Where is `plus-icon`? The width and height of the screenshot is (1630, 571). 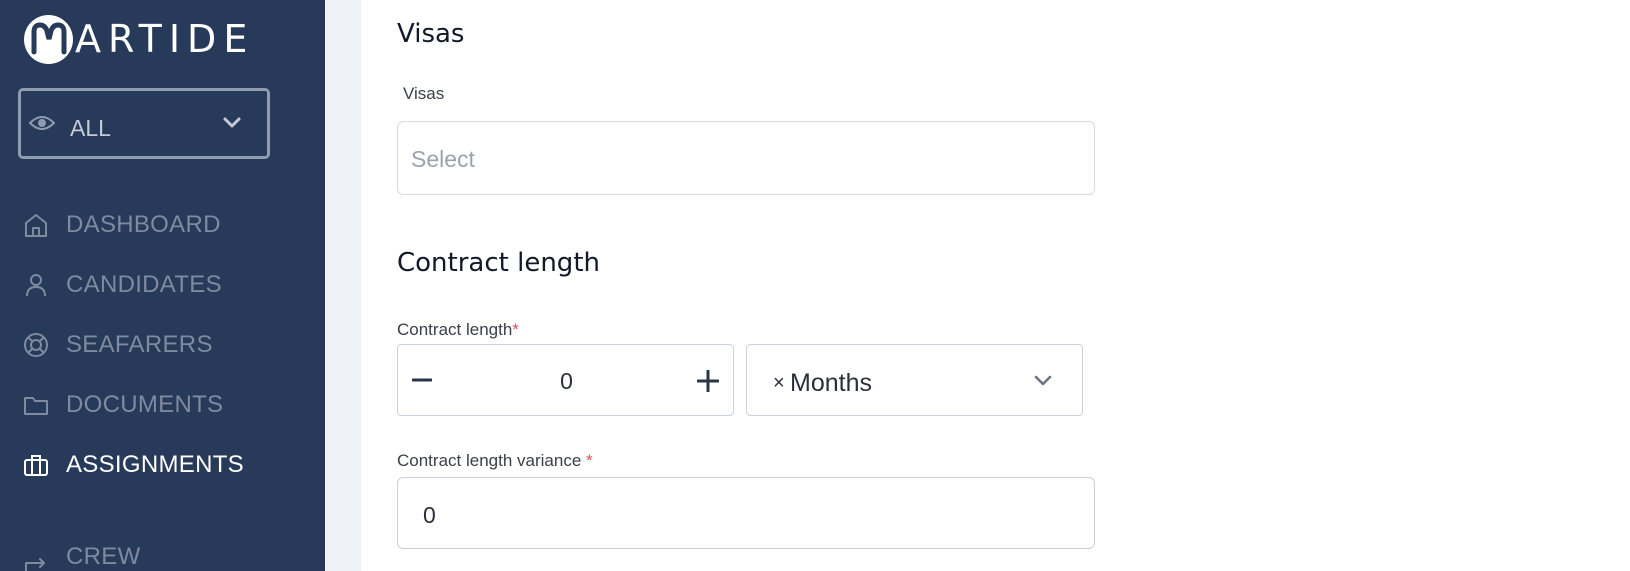
plus-icon is located at coordinates (708, 381).